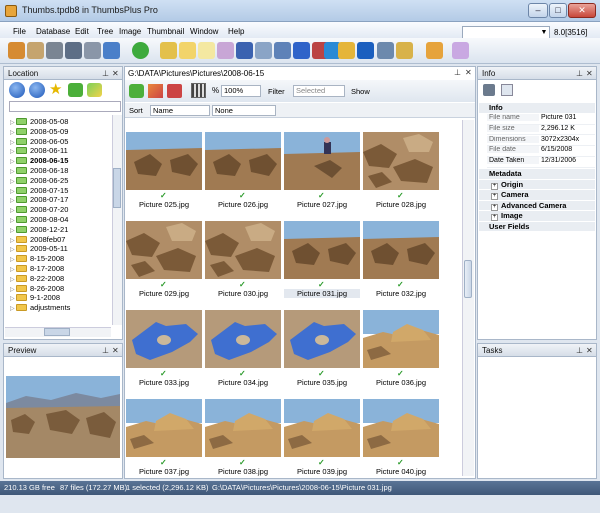 The image size is (600, 513). I want to click on tree-item: ▷ 2008-06-15, so click(60, 161).